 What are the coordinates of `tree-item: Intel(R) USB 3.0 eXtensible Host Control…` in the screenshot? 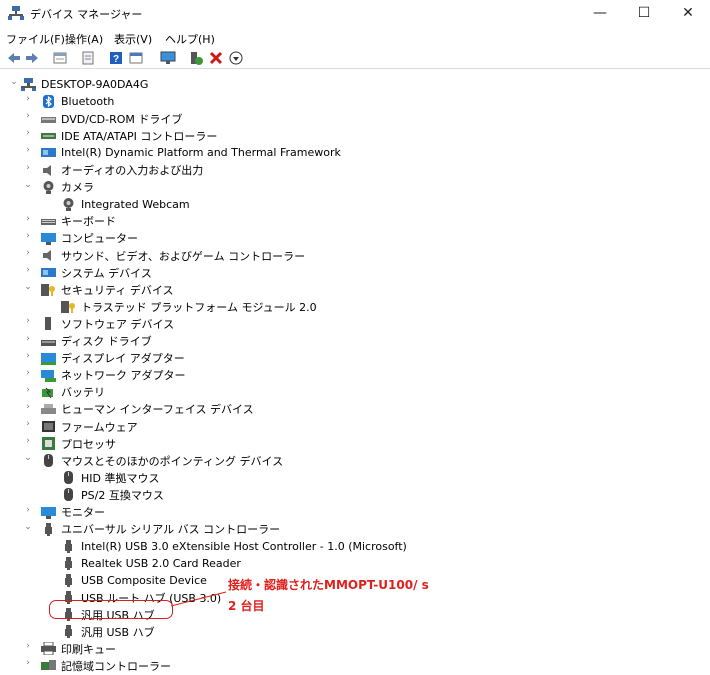 It's located at (234, 546).